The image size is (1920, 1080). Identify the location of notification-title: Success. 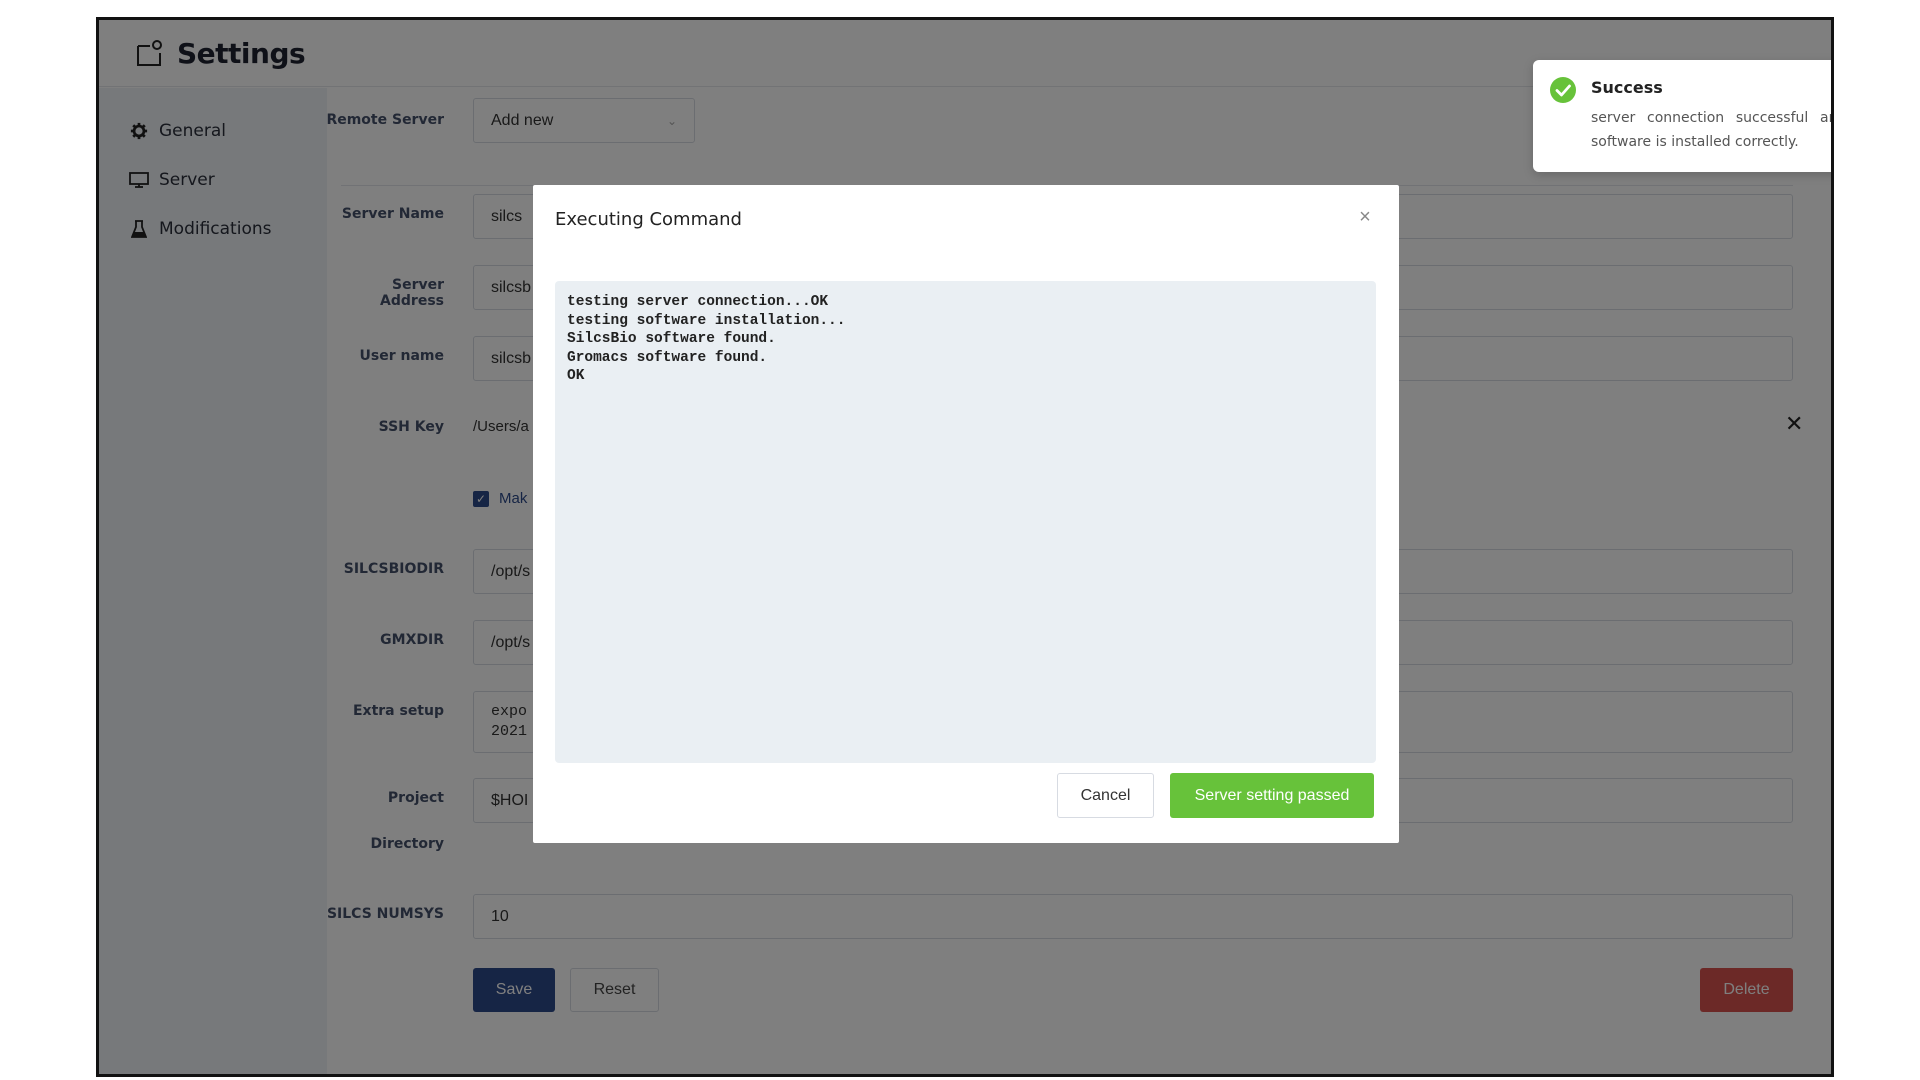
(1627, 87).